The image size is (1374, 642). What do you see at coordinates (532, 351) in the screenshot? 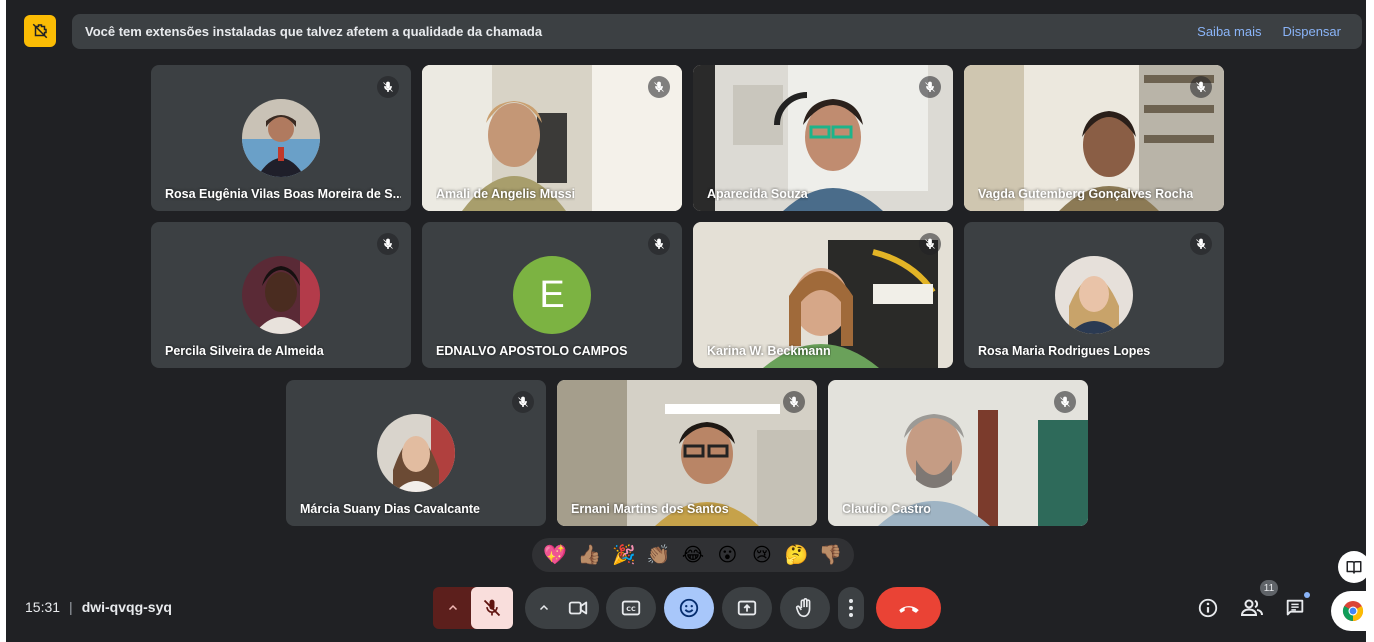
I see `participant-name: EDNALVO APOSTOLO CAMPOS` at bounding box center [532, 351].